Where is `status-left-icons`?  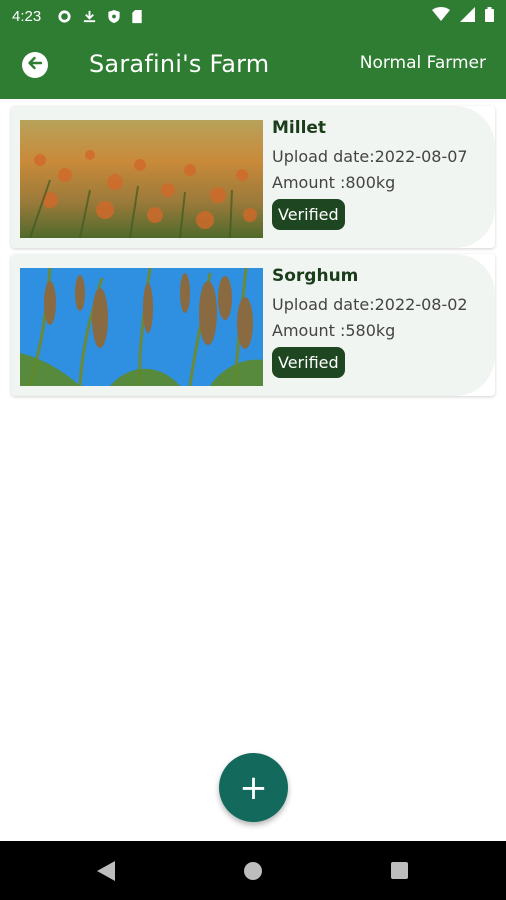 status-left-icons is located at coordinates (100, 16).